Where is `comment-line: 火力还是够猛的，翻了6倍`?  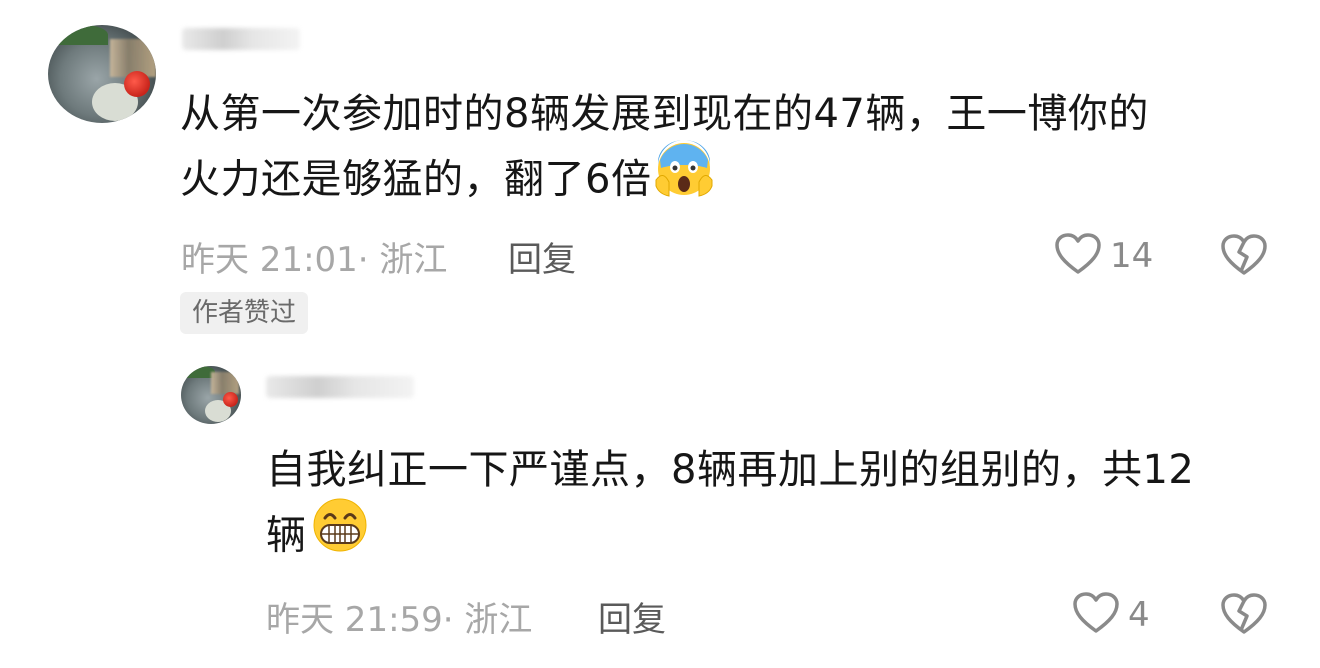
comment-line: 火力还是够猛的，翻了6倍 is located at coordinates (730, 179).